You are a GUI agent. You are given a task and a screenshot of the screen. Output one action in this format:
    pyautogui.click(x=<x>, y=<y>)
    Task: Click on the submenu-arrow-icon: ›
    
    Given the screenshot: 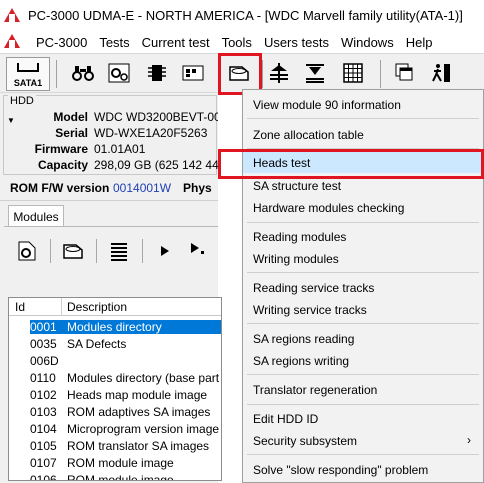 What is the action you would take?
    pyautogui.click(x=469, y=440)
    